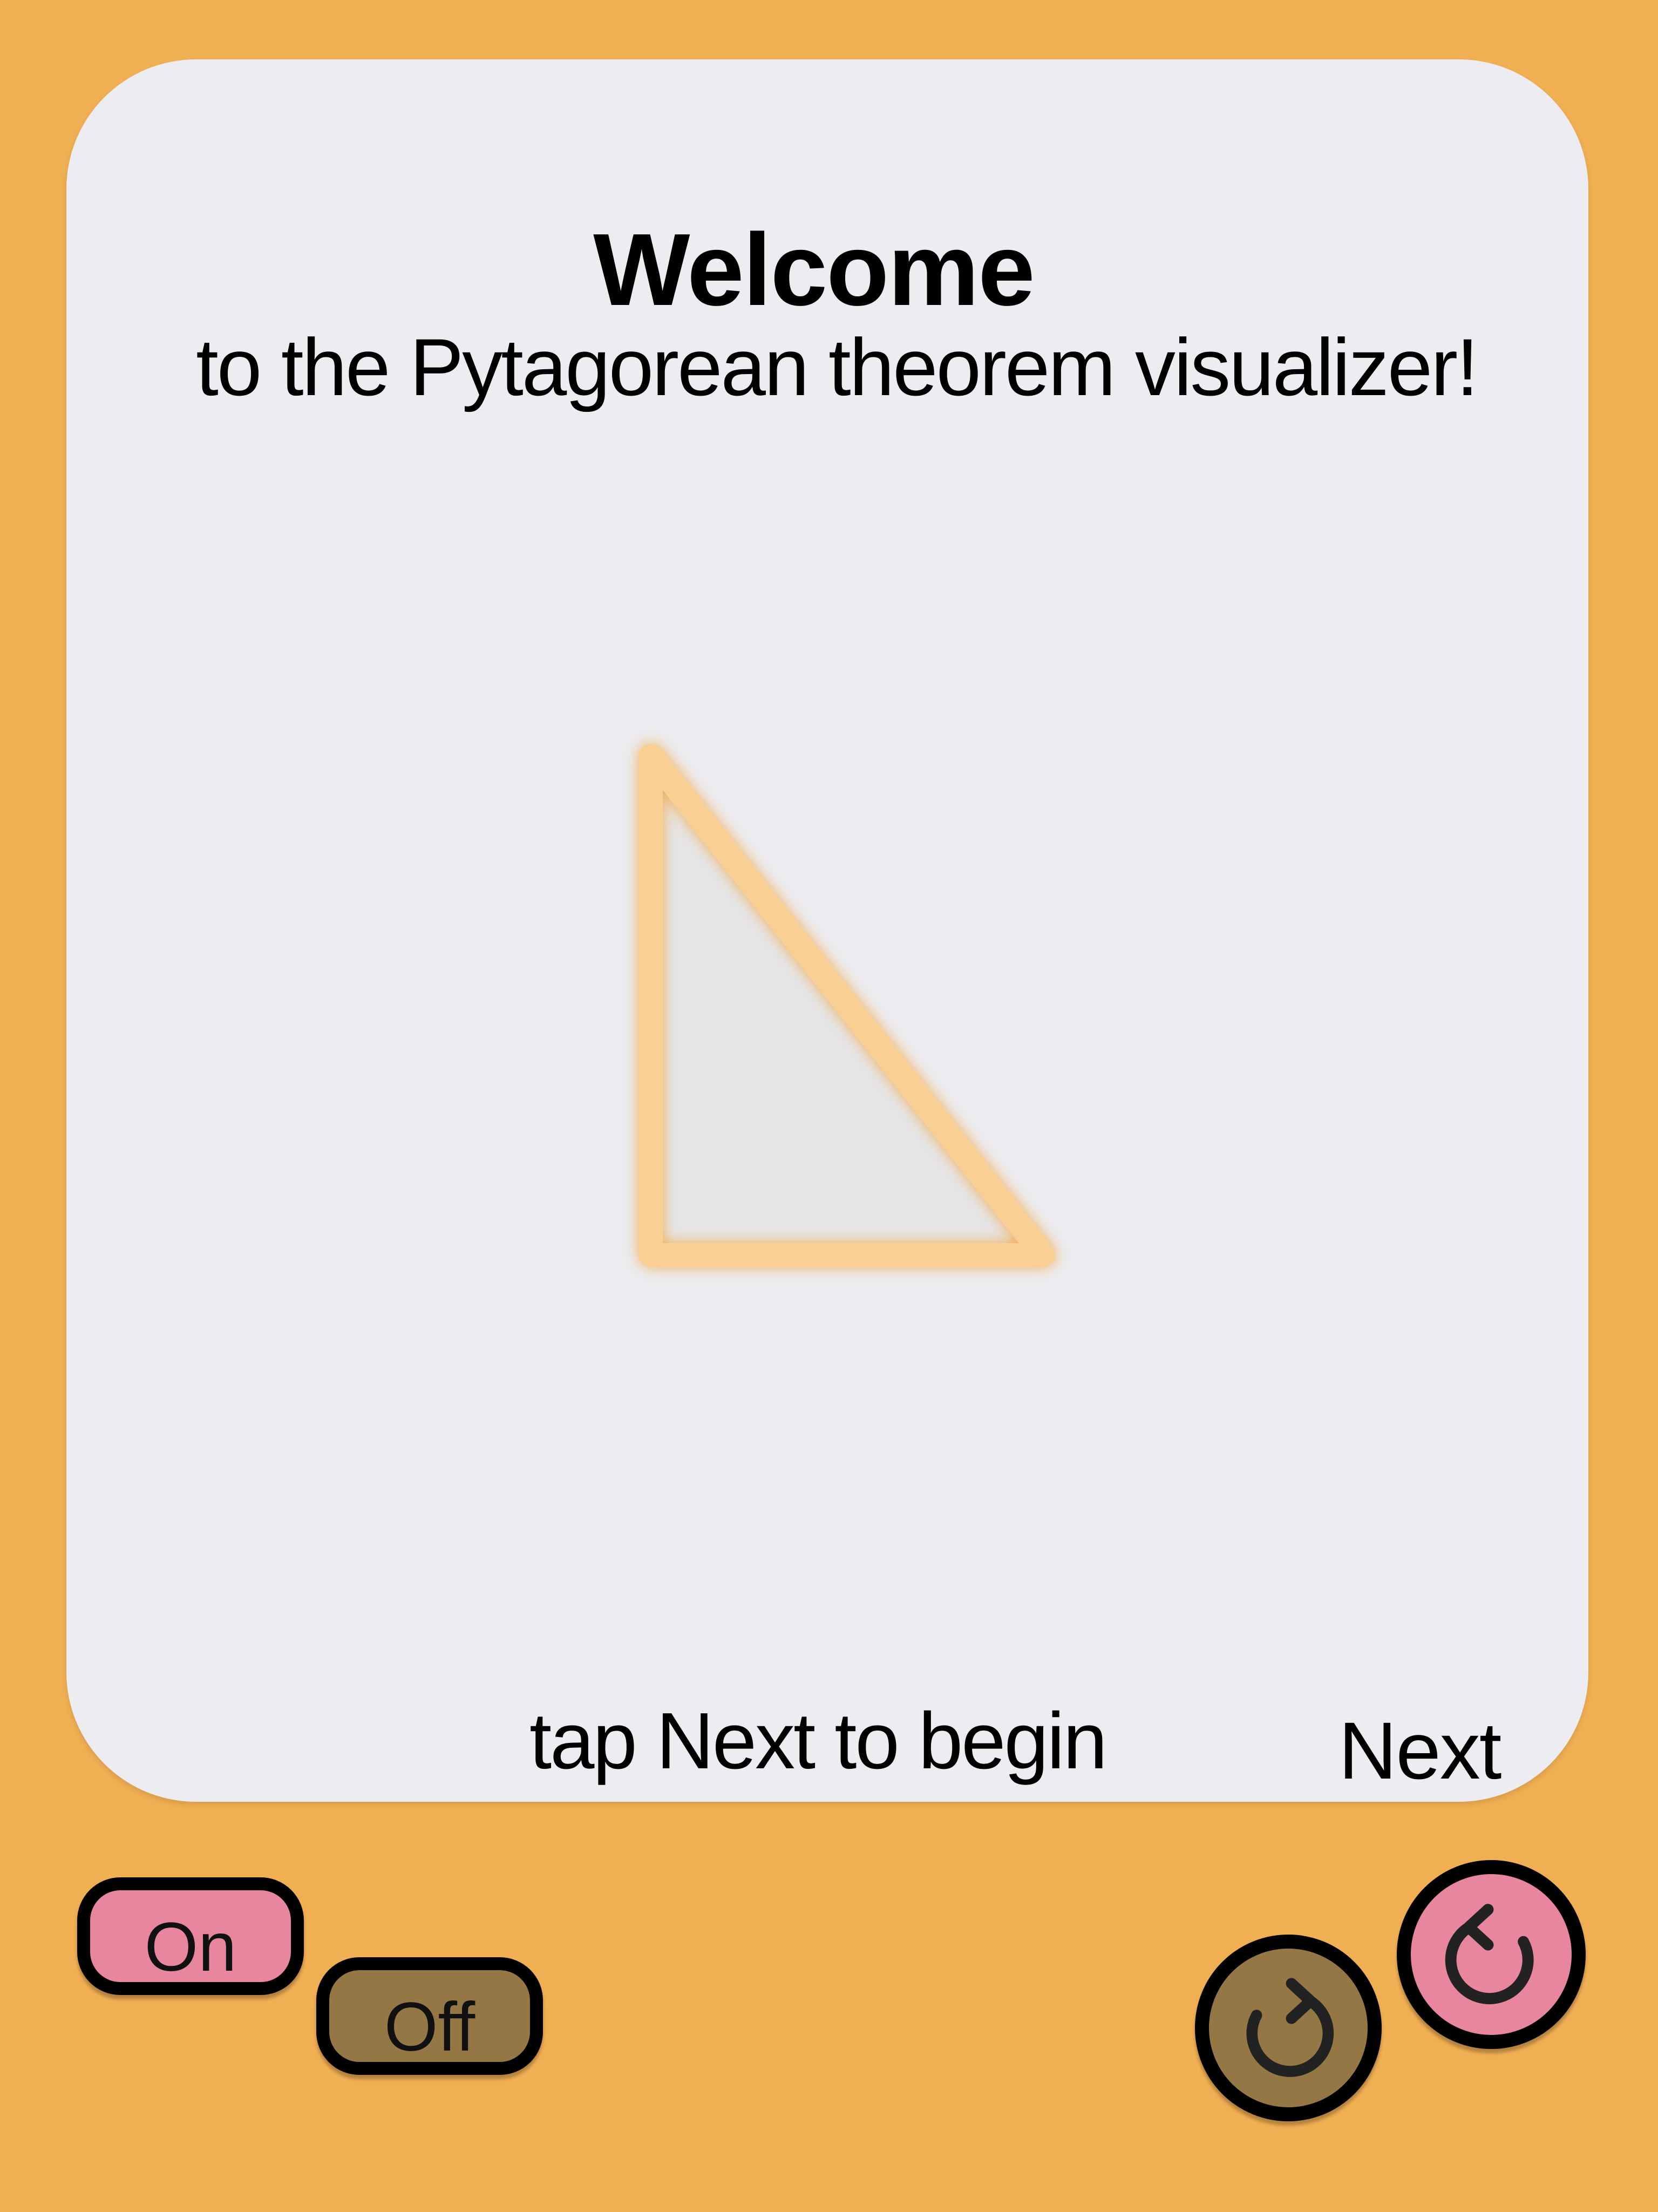 Image resolution: width=1658 pixels, height=2212 pixels. Describe the element at coordinates (429, 2027) in the screenshot. I see `off-button-label: Off` at that location.